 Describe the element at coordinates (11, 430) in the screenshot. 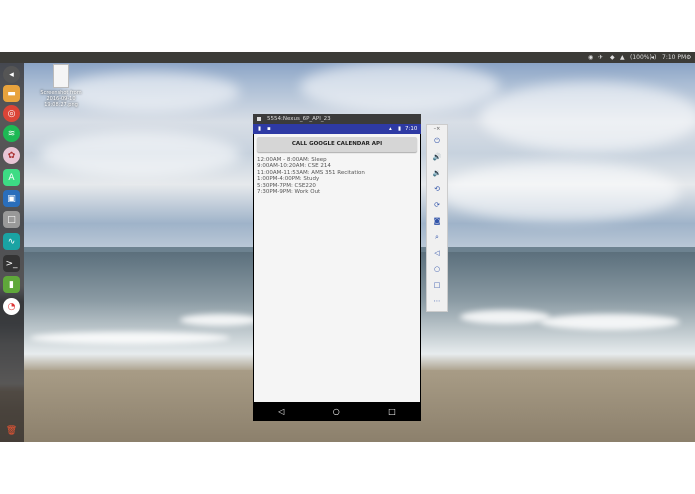

I see `trash-icon: 🗑` at that location.